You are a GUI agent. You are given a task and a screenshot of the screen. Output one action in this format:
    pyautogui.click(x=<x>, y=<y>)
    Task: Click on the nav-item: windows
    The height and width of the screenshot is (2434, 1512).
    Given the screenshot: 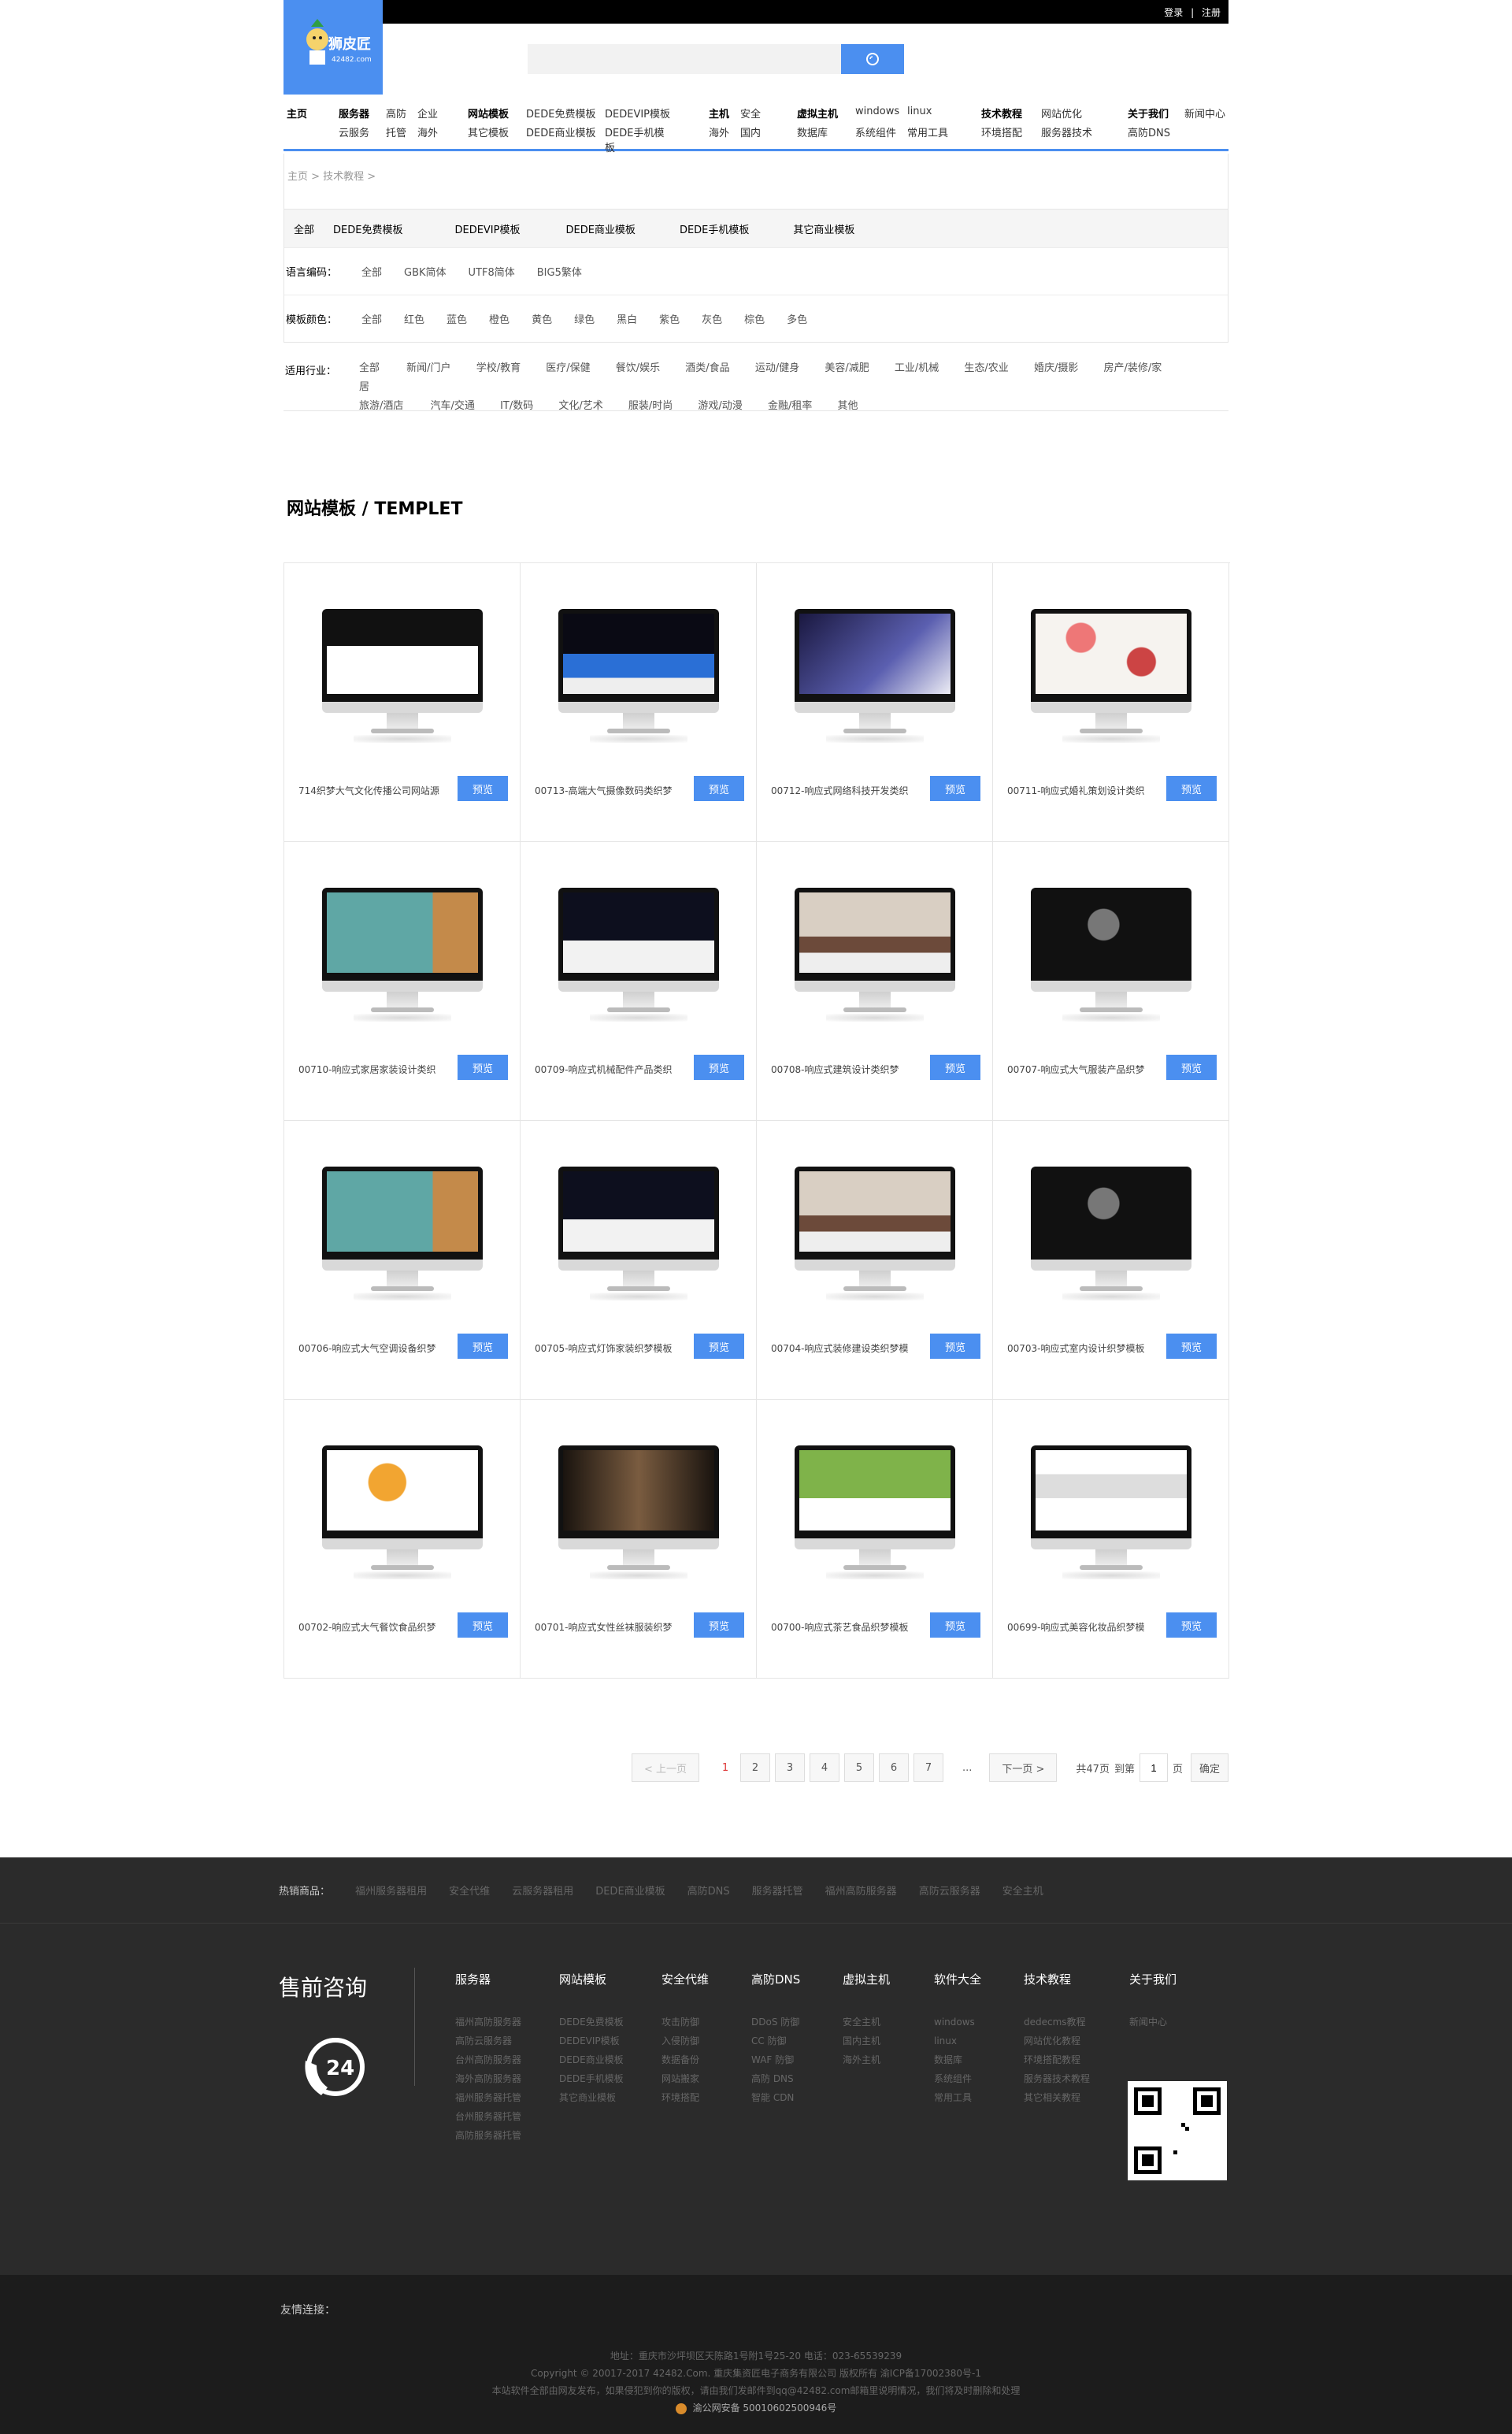 What is the action you would take?
    pyautogui.click(x=877, y=112)
    